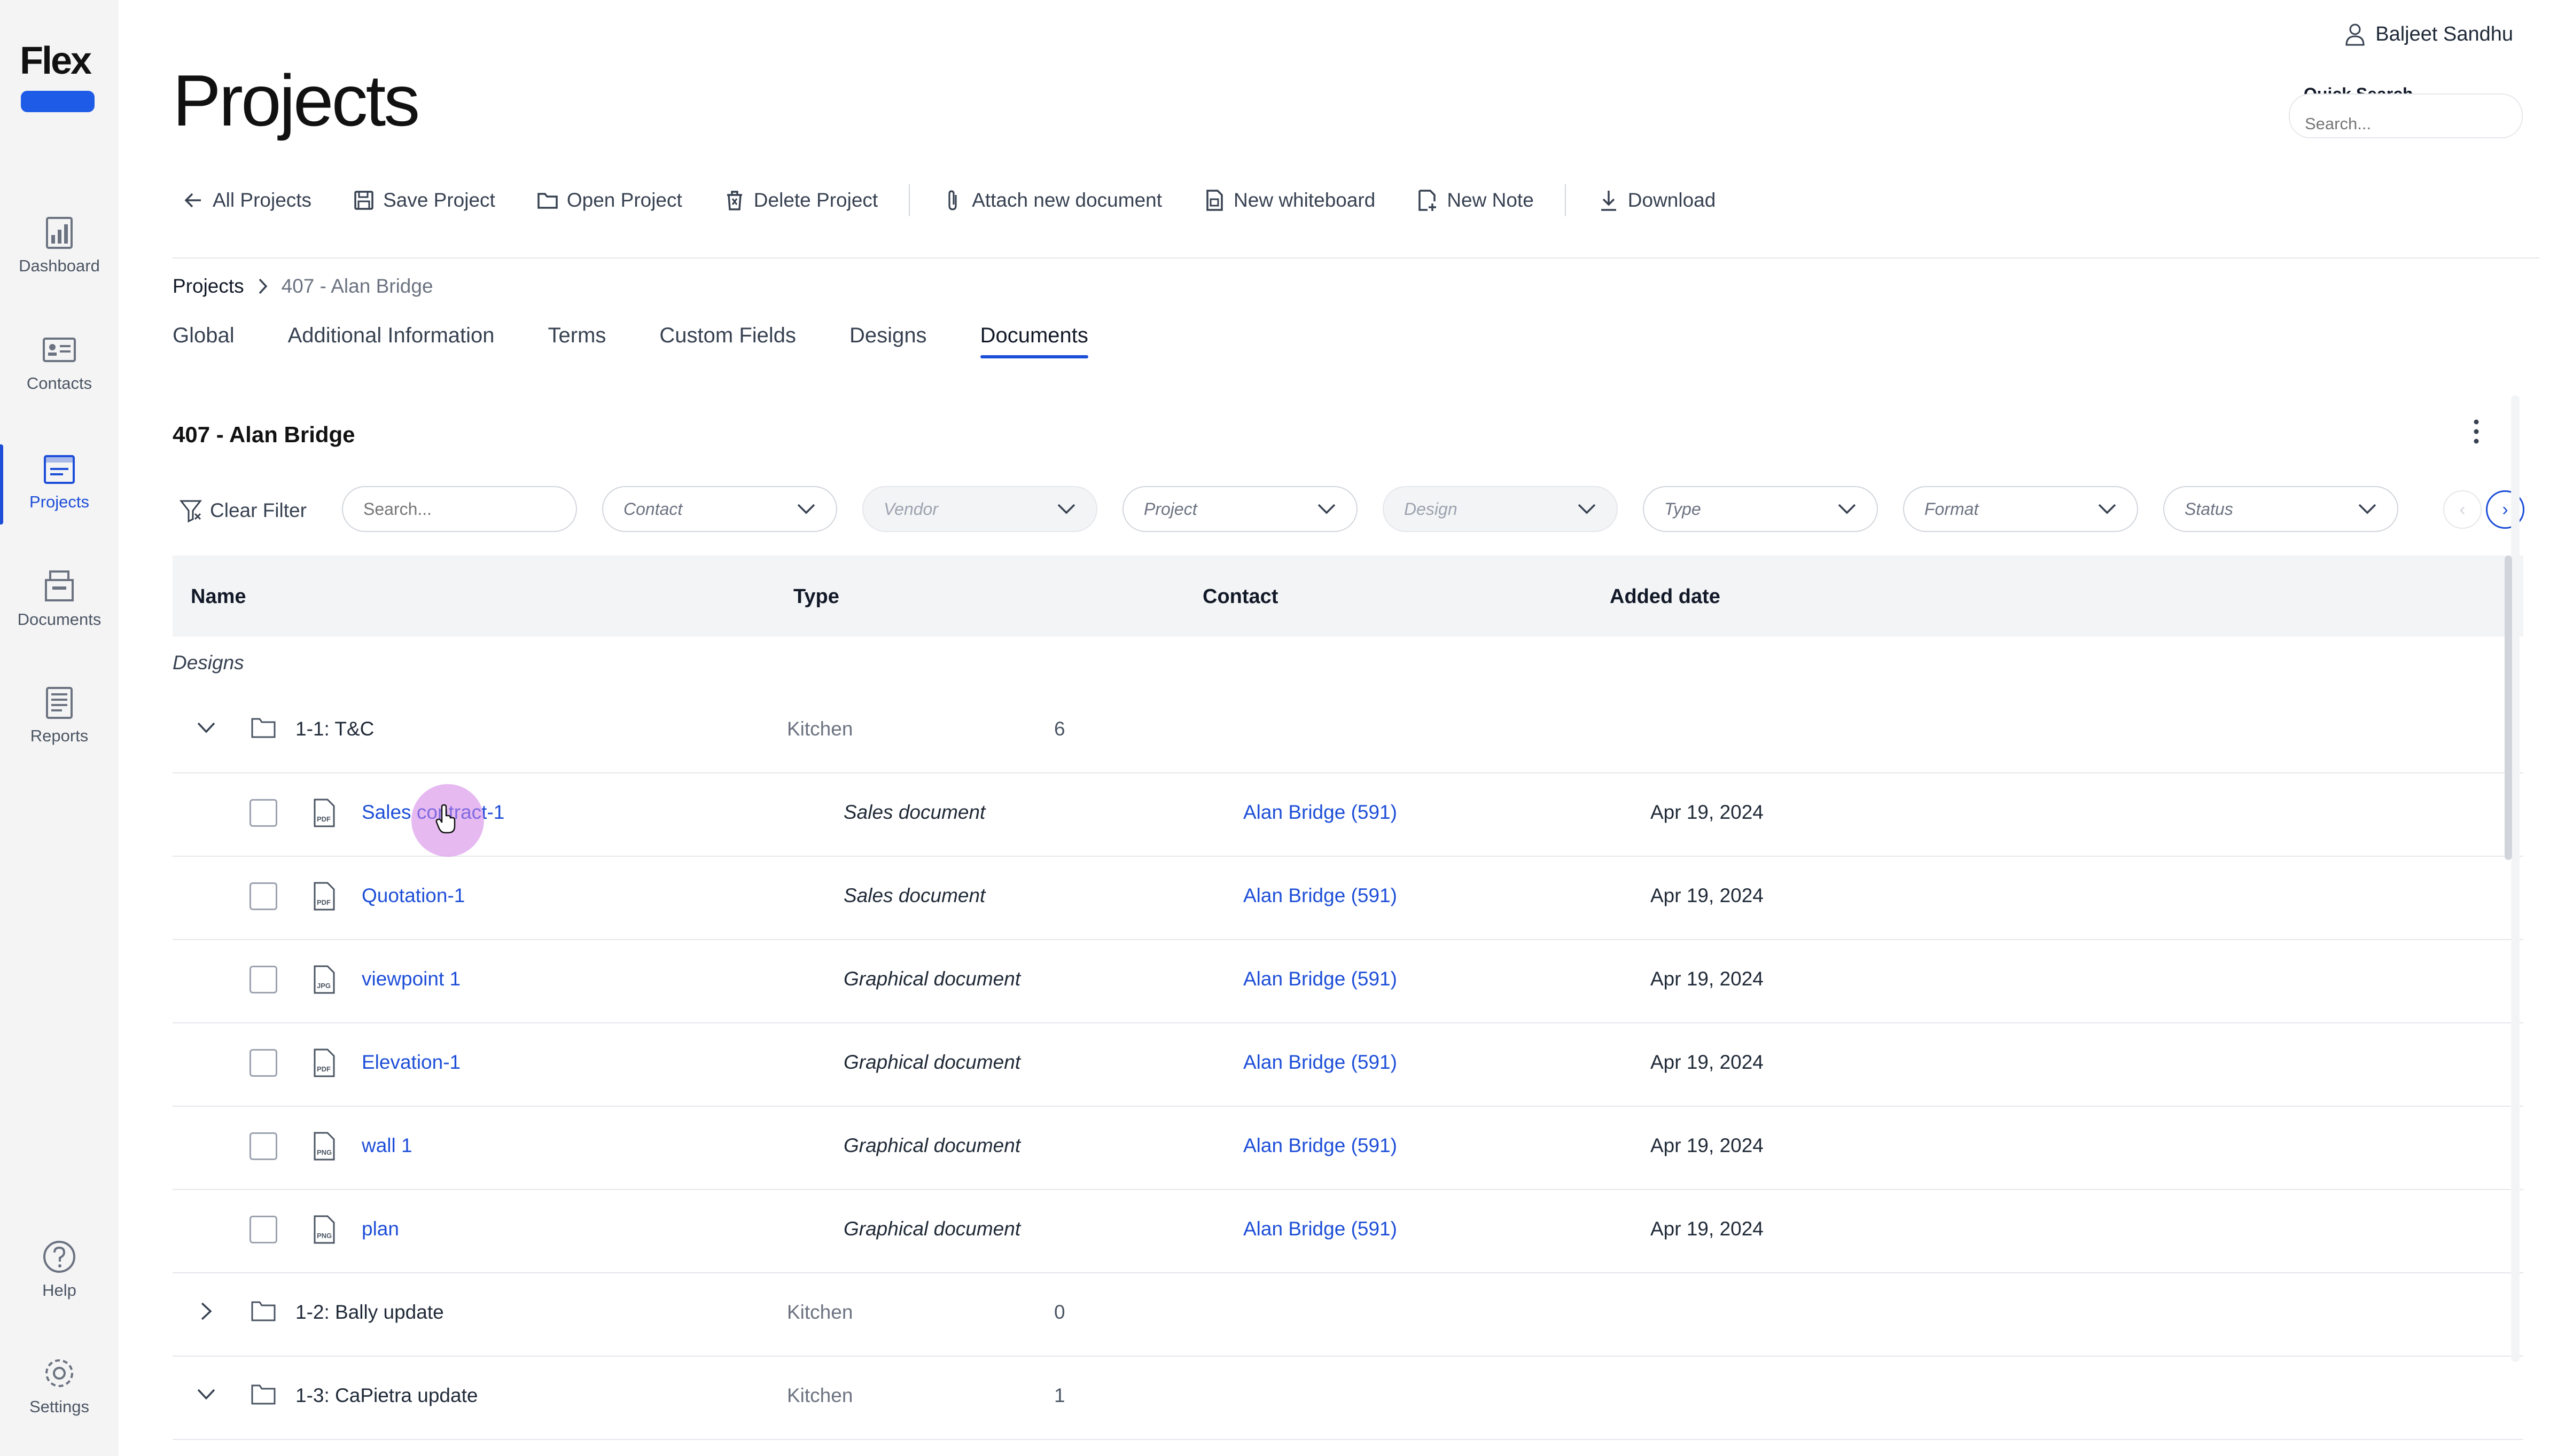  What do you see at coordinates (1348, 1398) in the screenshot?
I see `folder-row: 1-3: CaPietra update Kitchen 1` at bounding box center [1348, 1398].